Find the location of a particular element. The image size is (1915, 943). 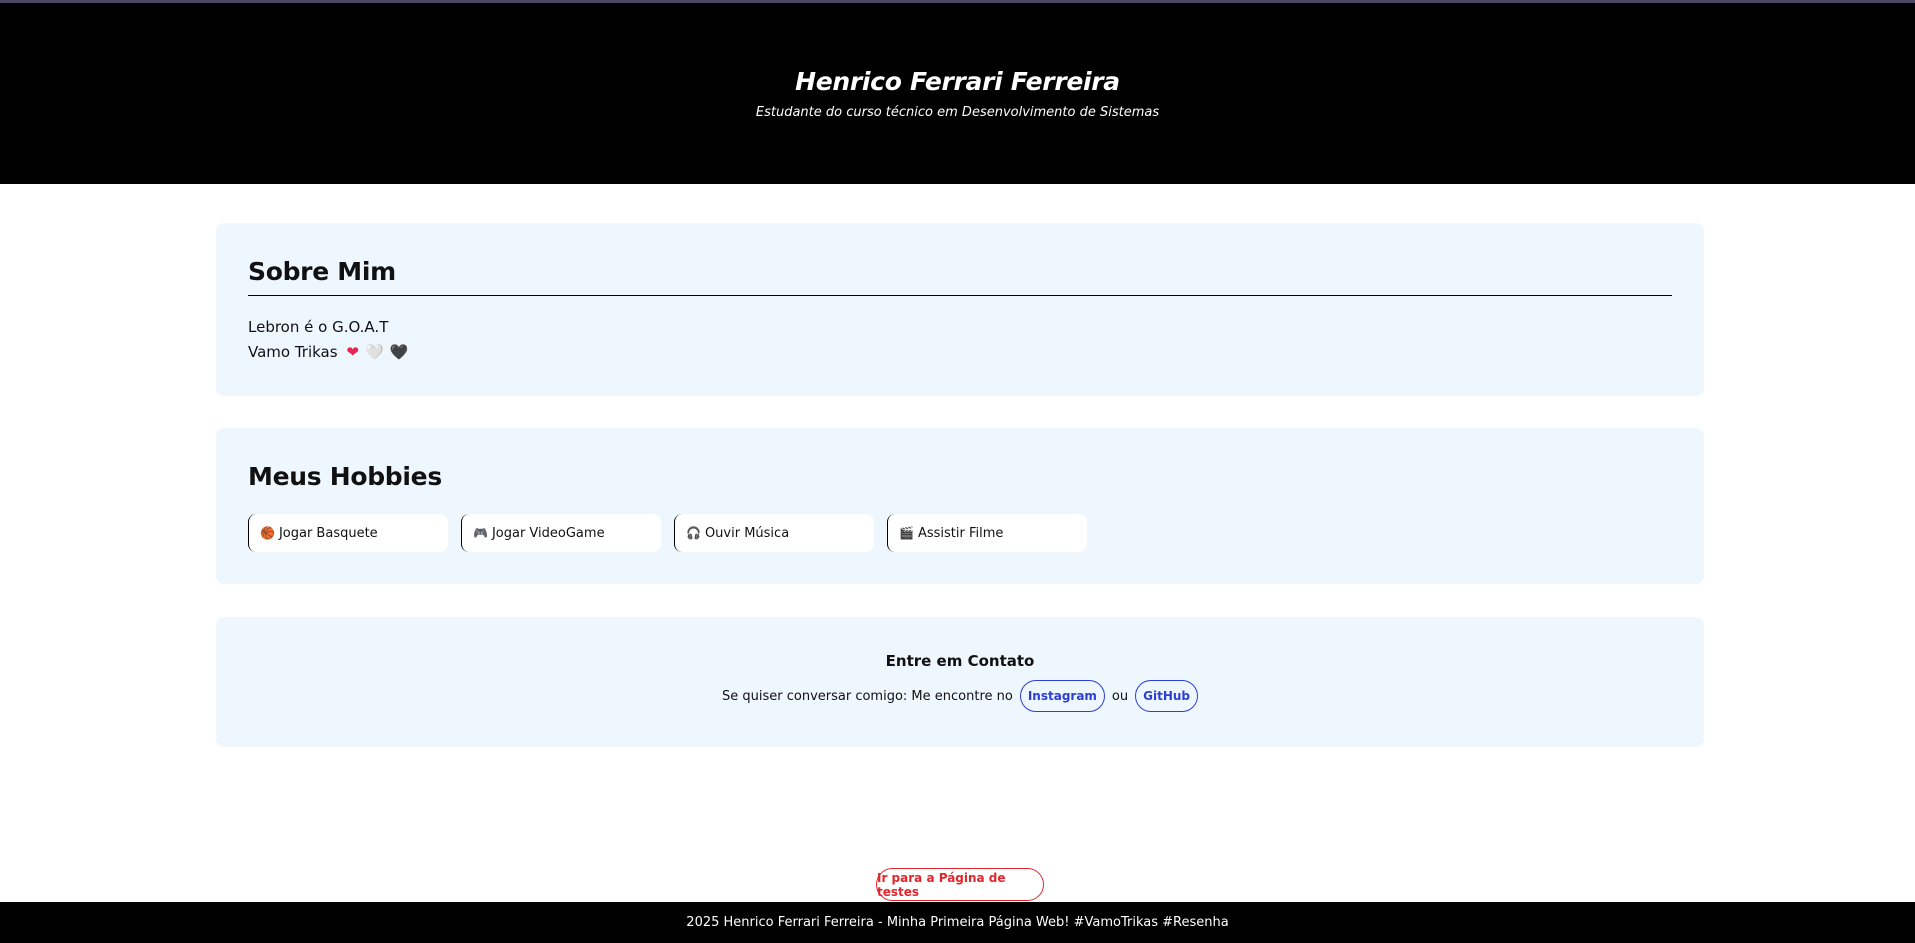

hobby-item-musica: 🎧 Ouvir Música is located at coordinates (774, 533).